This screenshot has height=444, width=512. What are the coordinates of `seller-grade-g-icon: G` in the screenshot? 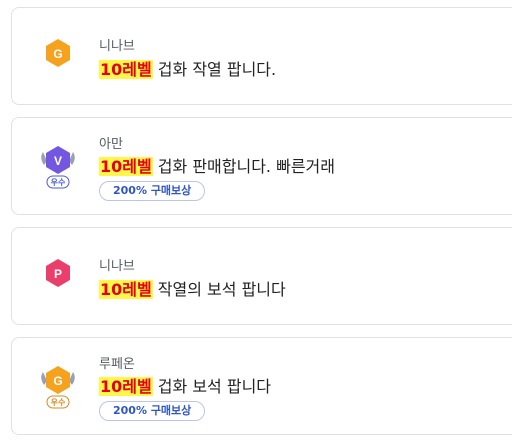 It's located at (58, 57).